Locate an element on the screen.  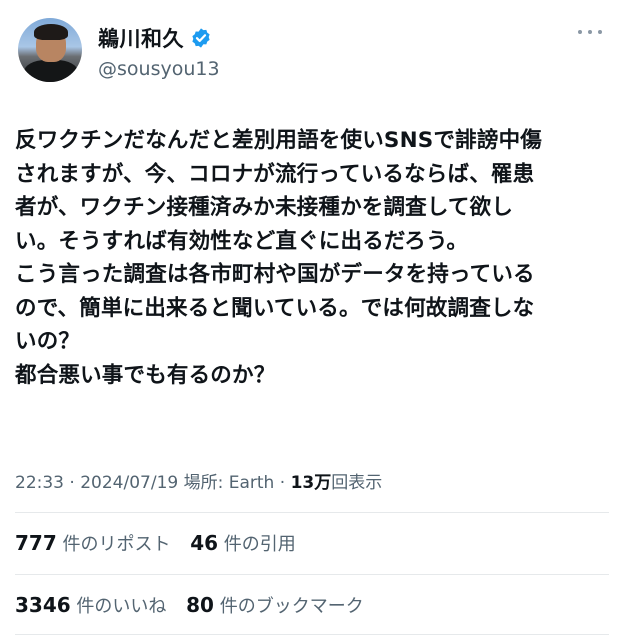
display-name-row: 鵜川和久 is located at coordinates (159, 38).